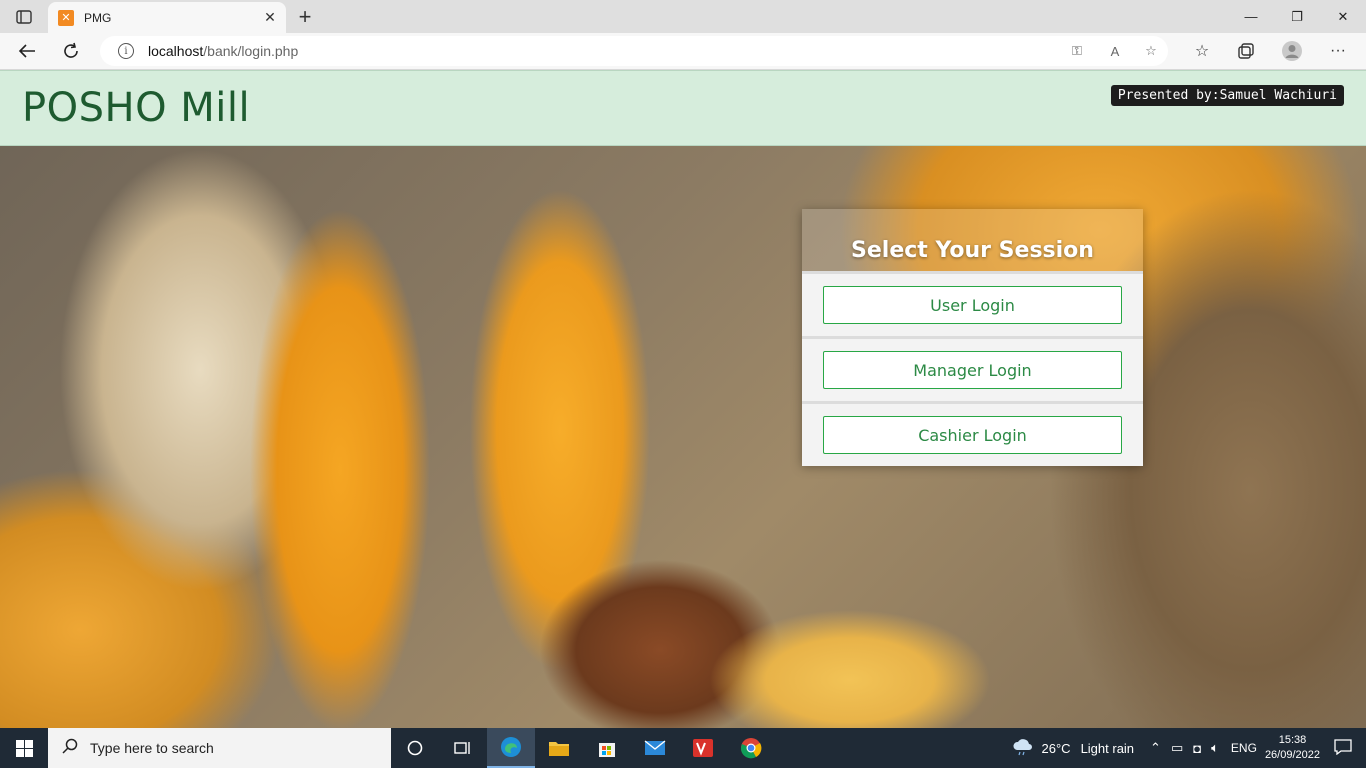  Describe the element at coordinates (1297, 16) in the screenshot. I see `restore-icon: ❐` at that location.